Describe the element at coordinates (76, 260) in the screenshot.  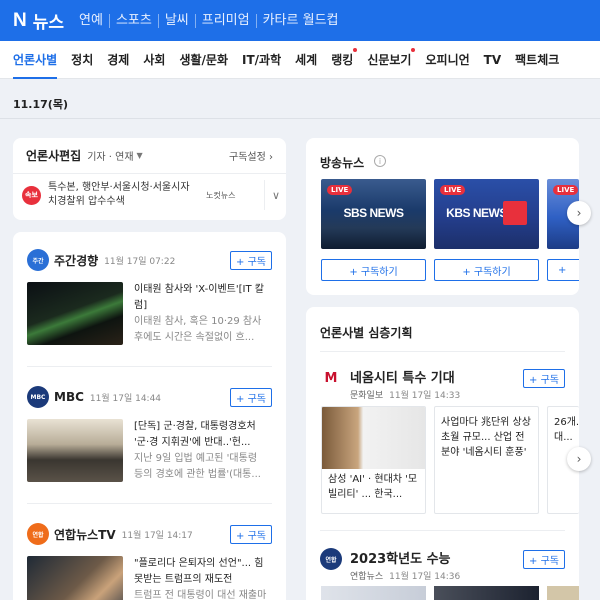
I see `press-name: 주간경향` at that location.